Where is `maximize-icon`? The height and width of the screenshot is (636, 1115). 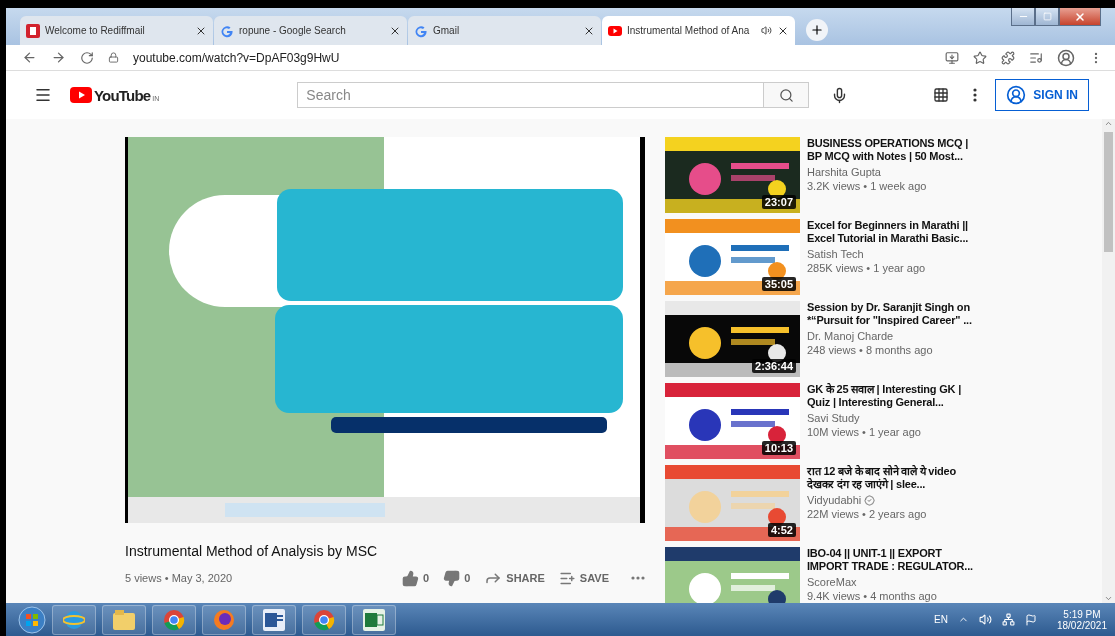 maximize-icon is located at coordinates (1047, 16).